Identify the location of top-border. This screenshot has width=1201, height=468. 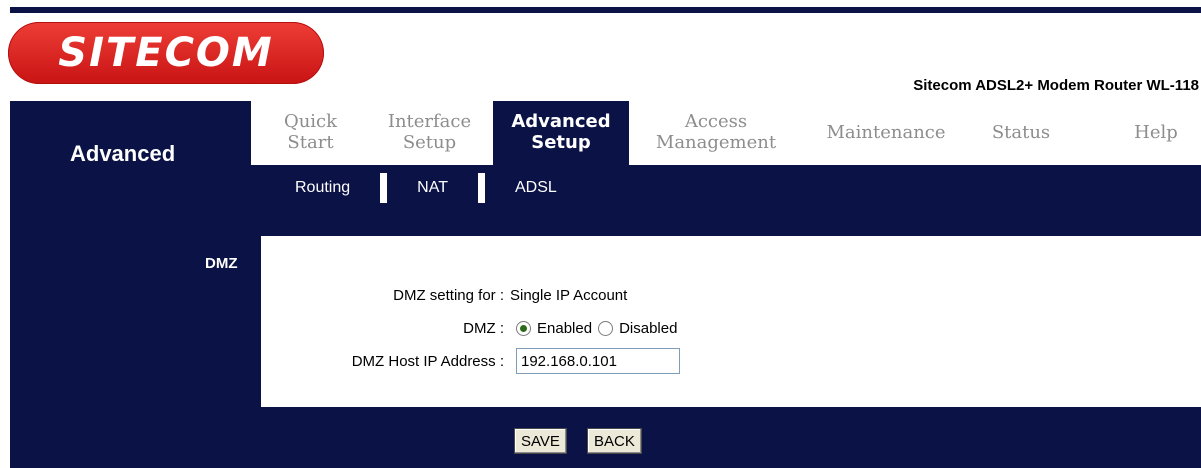
(605, 10).